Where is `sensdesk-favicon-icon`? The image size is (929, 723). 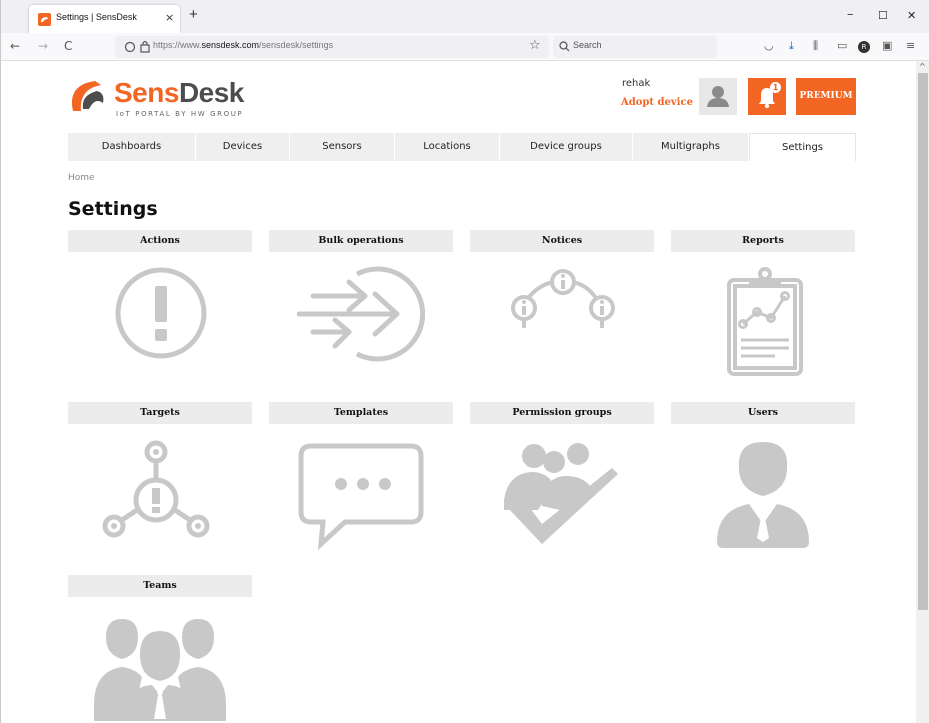 sensdesk-favicon-icon is located at coordinates (44, 19).